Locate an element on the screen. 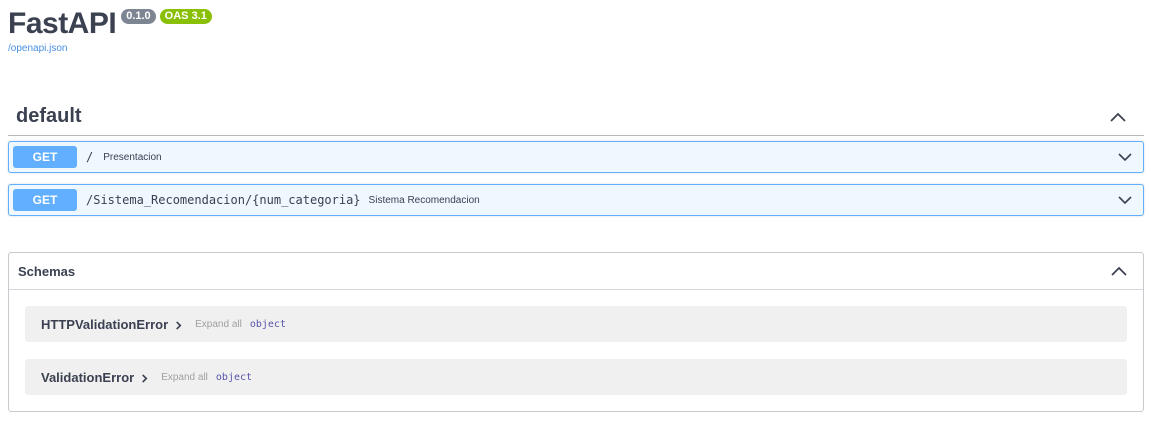 This screenshot has height=423, width=1151. tag-section-default: default is located at coordinates (576, 117).